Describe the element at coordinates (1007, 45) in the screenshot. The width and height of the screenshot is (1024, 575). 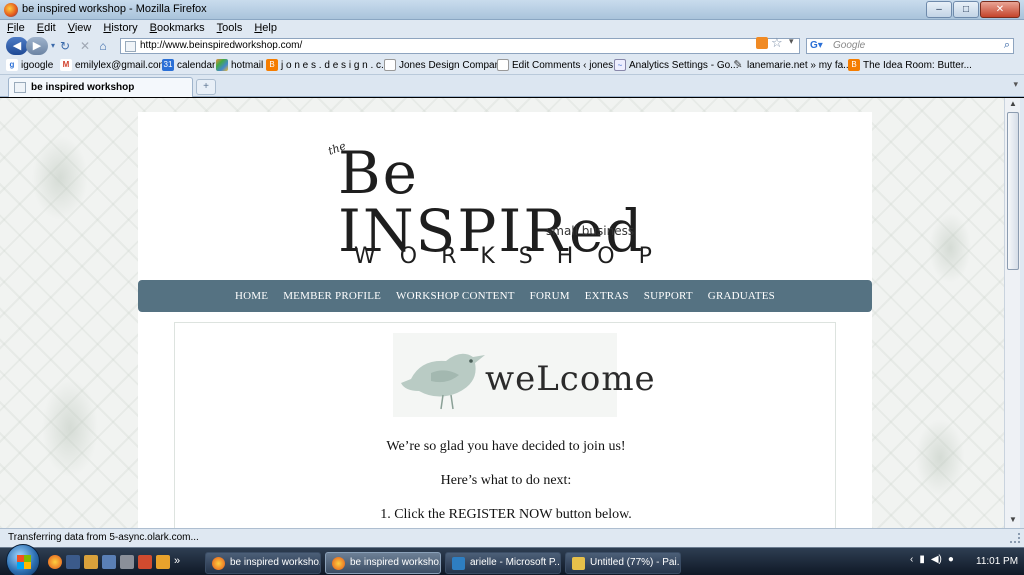
I see `search-icon: ⌕` at that location.